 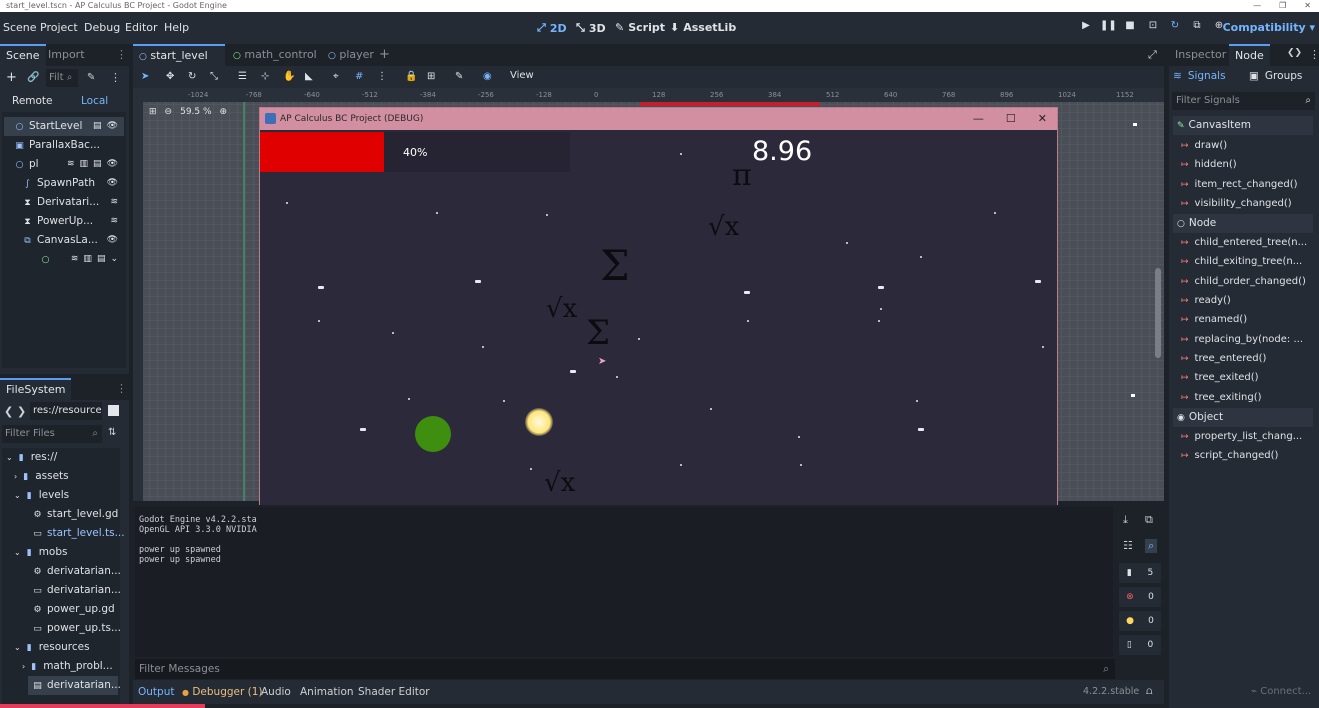 I want to click on signal-item: ↦ tree_entered(), so click(x=1248, y=358).